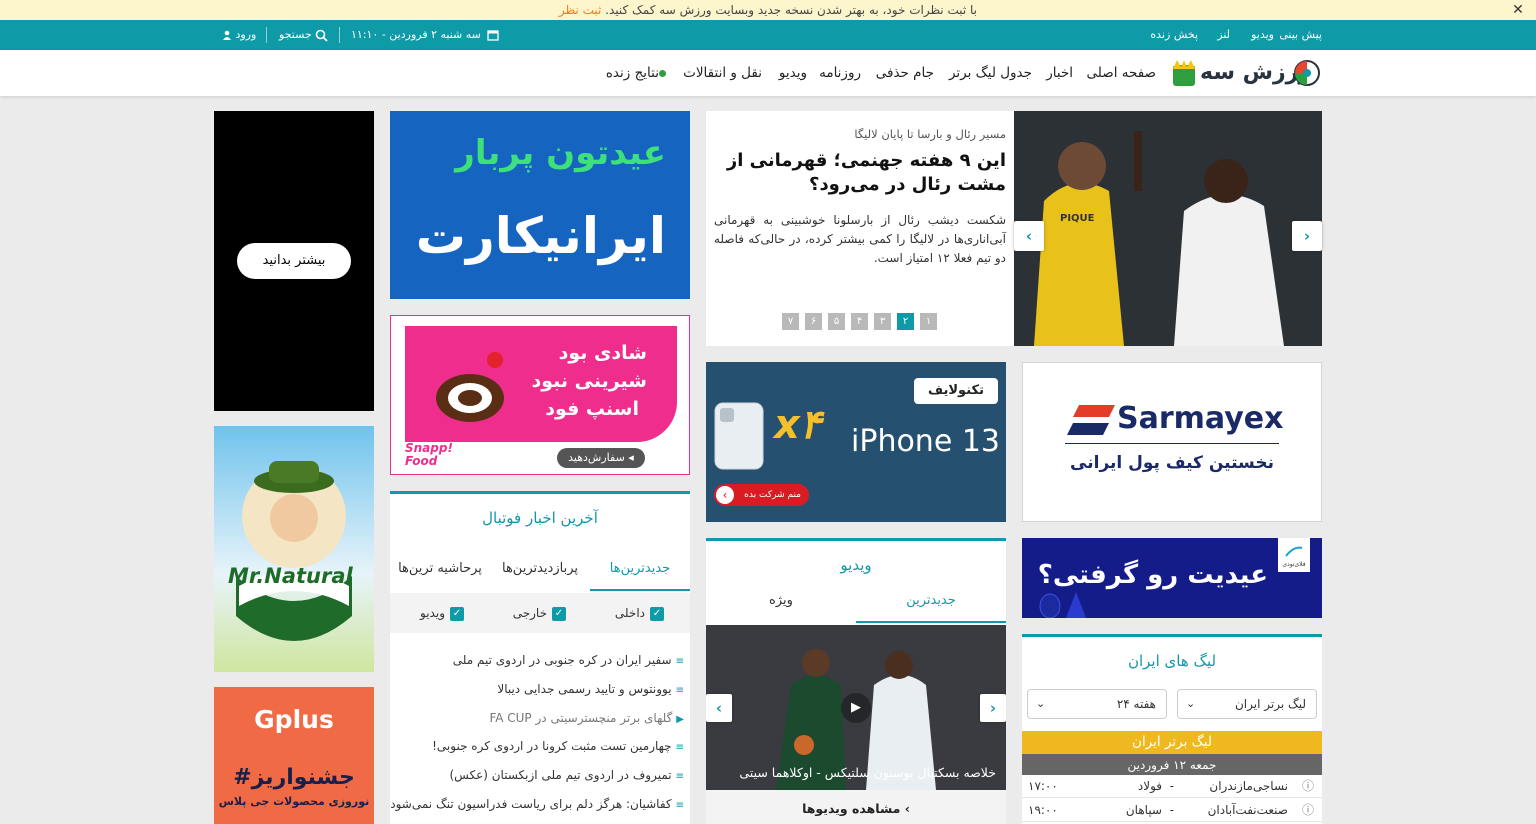 The width and height of the screenshot is (1536, 824). Describe the element at coordinates (905, 73) in the screenshot. I see `nav-hazfi-cup: جام حذفی` at that location.